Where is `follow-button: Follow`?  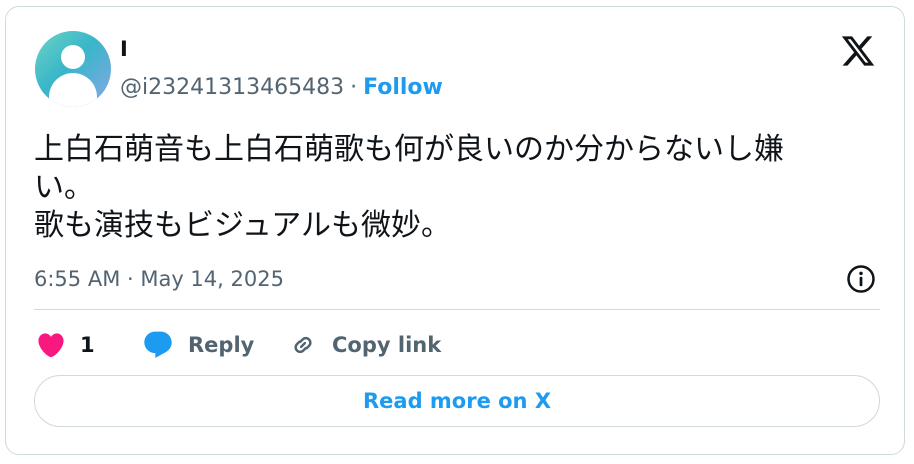
follow-button: Follow is located at coordinates (403, 87).